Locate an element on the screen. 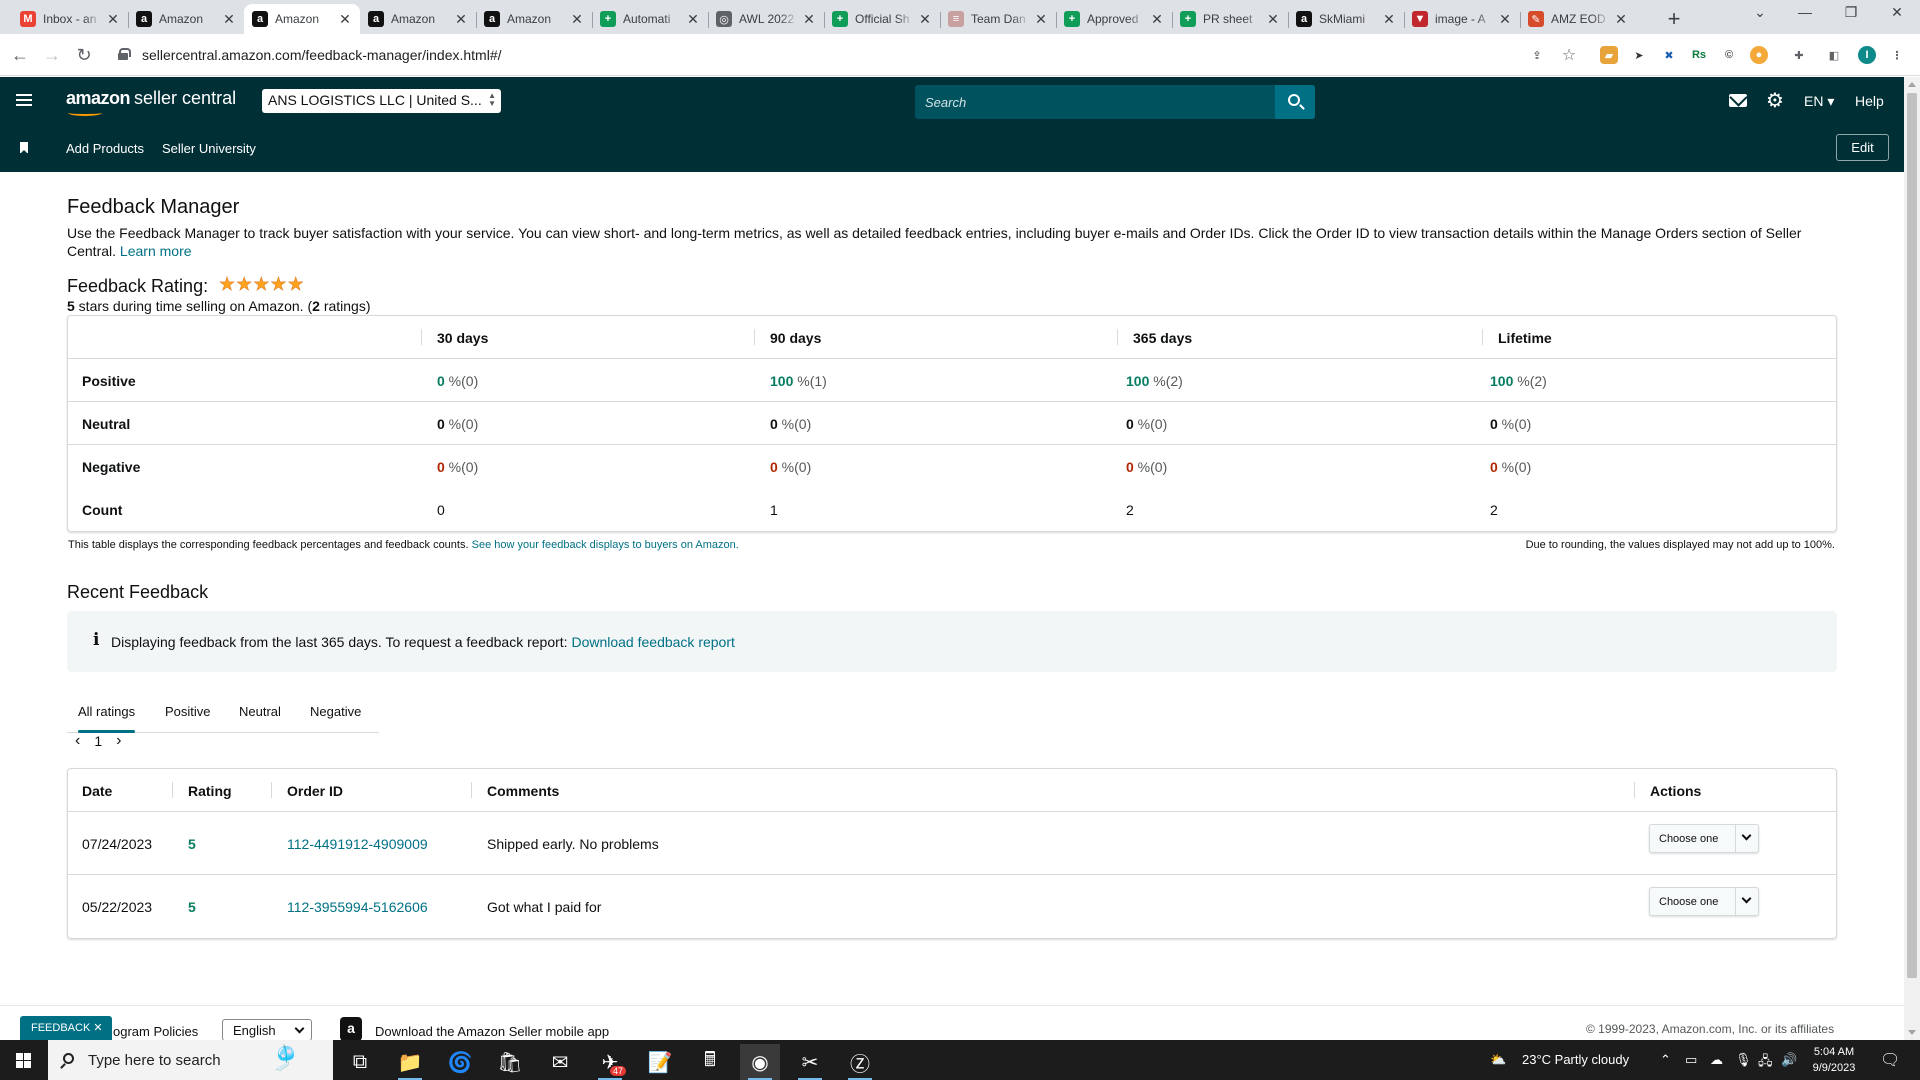 This screenshot has width=1920, height=1080. scroll-up-icon is located at coordinates (1912, 84).